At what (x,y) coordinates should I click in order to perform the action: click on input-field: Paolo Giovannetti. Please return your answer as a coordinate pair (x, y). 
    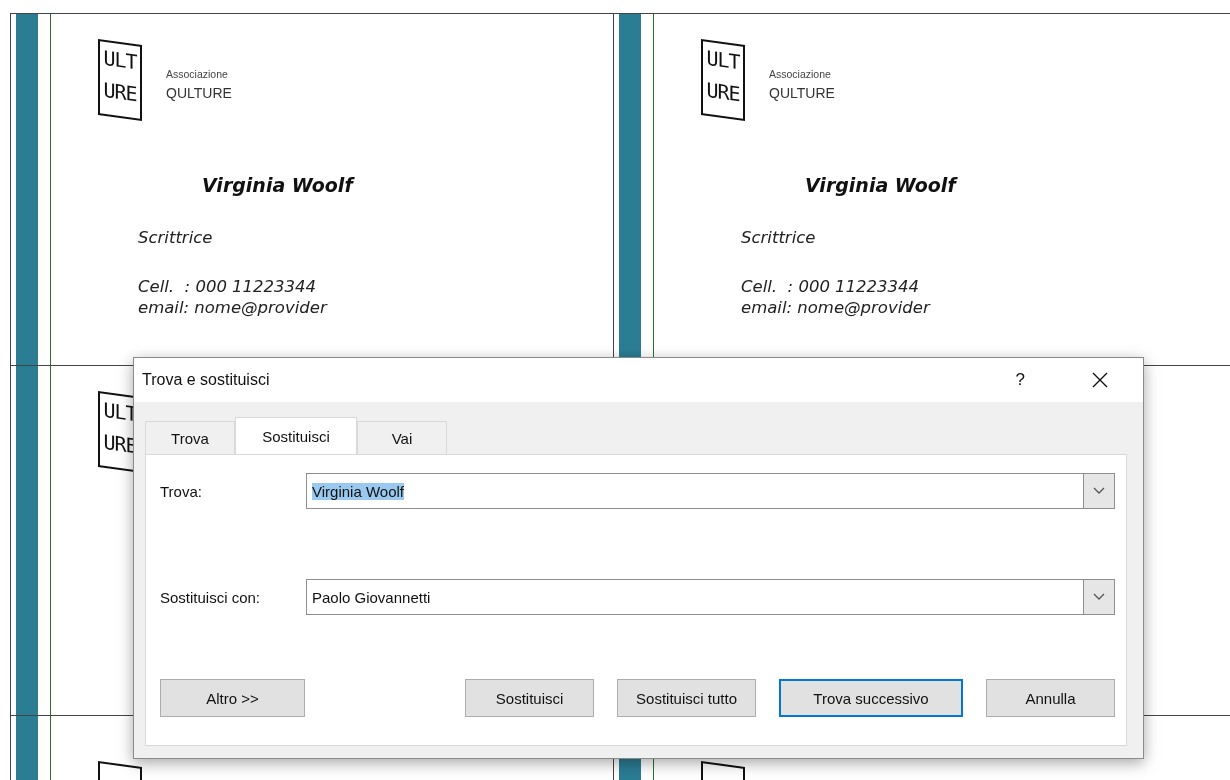
    Looking at the image, I should click on (694, 597).